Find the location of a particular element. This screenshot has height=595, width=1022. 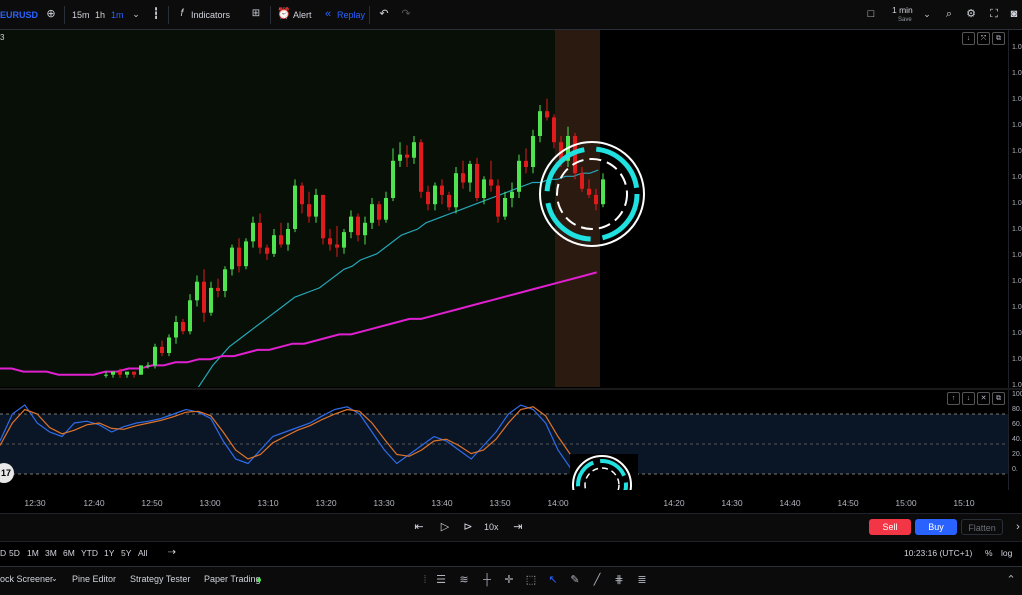

layouts-icon: ⊞ is located at coordinates (256, 14).